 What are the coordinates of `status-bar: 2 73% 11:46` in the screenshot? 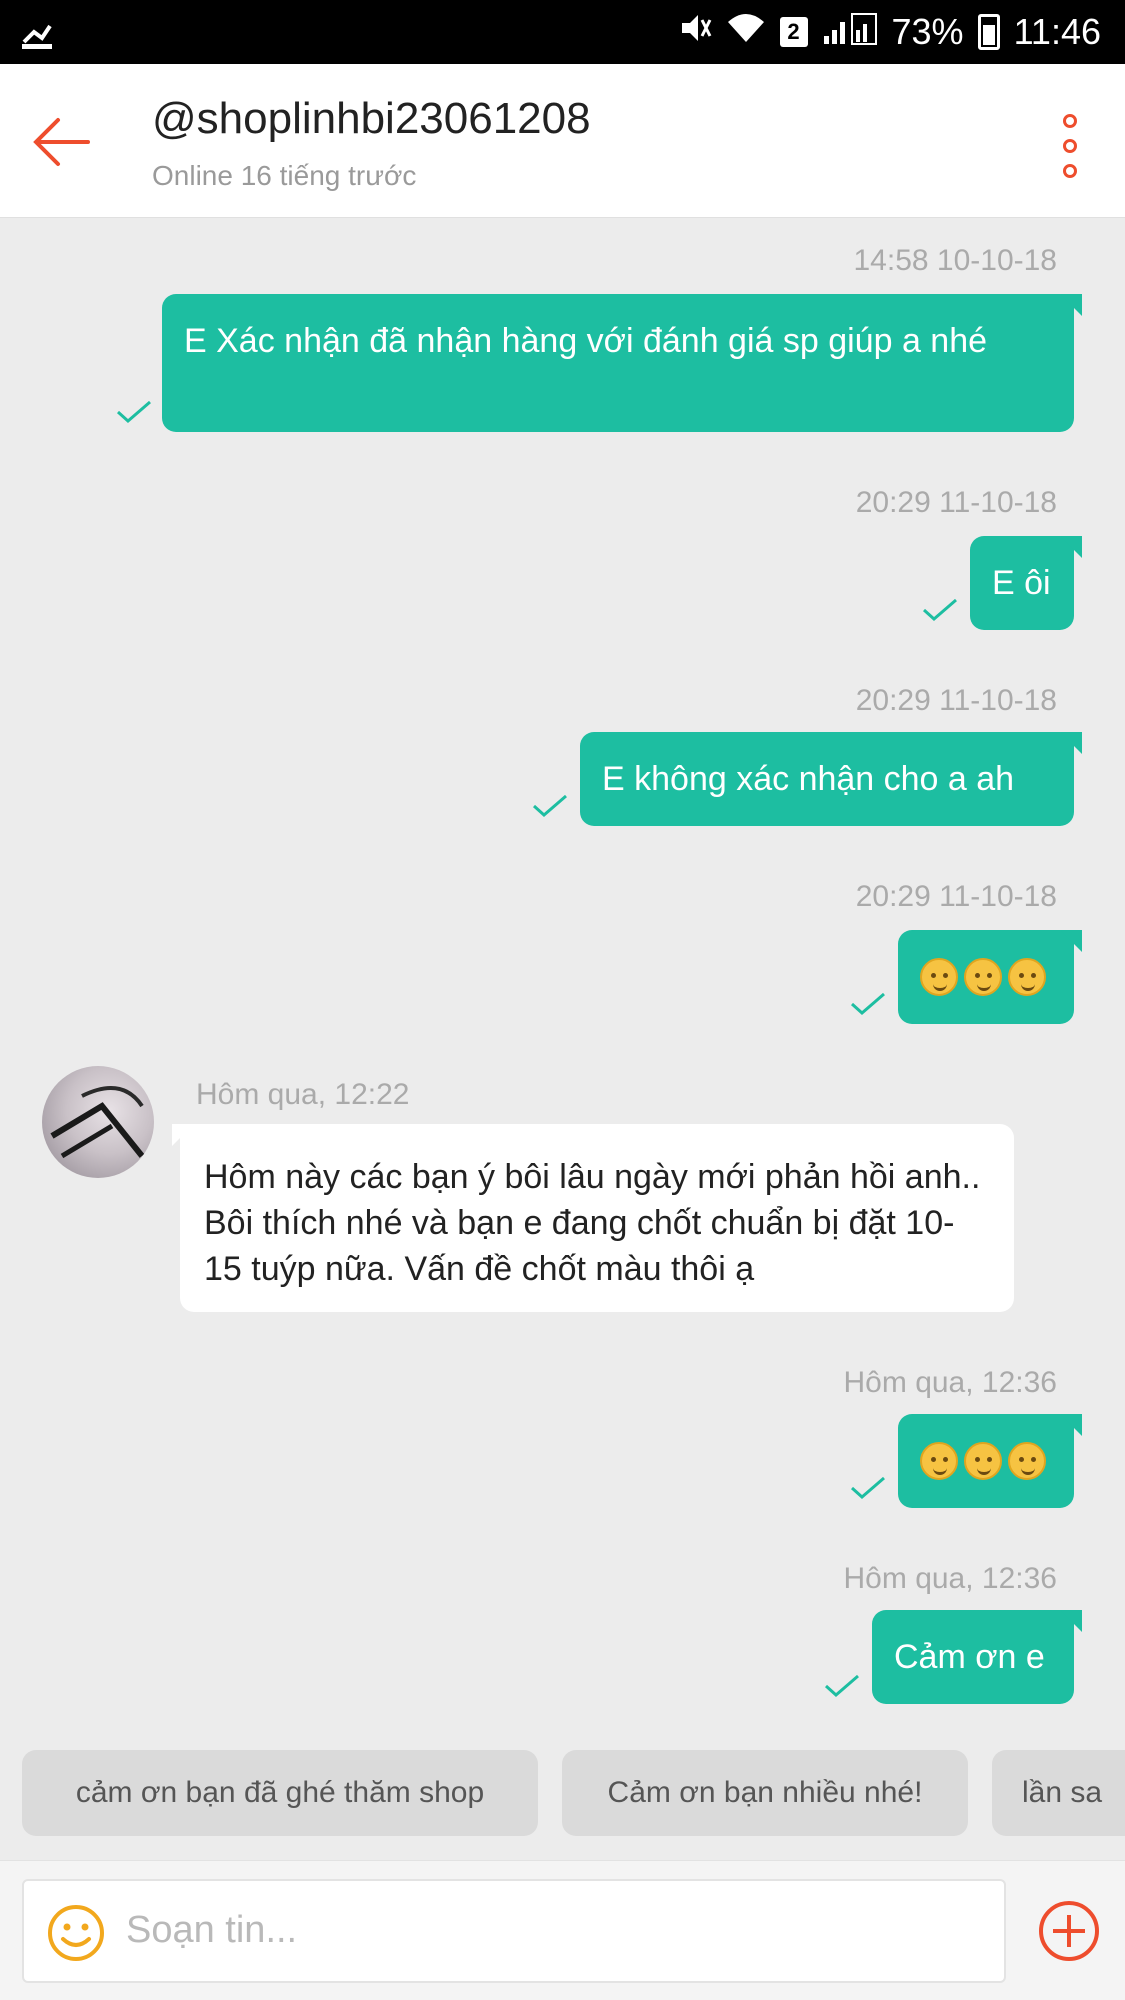 It's located at (562, 32).